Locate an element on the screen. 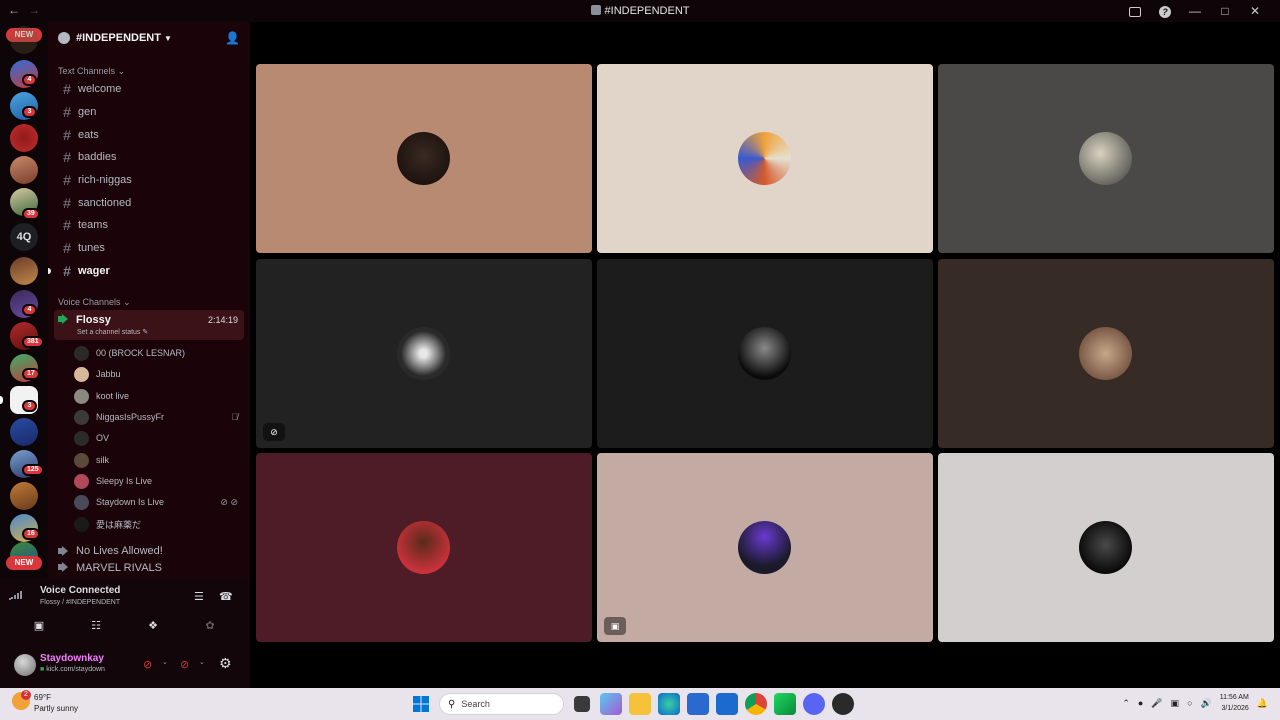 The image size is (1280, 720). category-text-channels: Text Channels ⌄ is located at coordinates (91, 71).